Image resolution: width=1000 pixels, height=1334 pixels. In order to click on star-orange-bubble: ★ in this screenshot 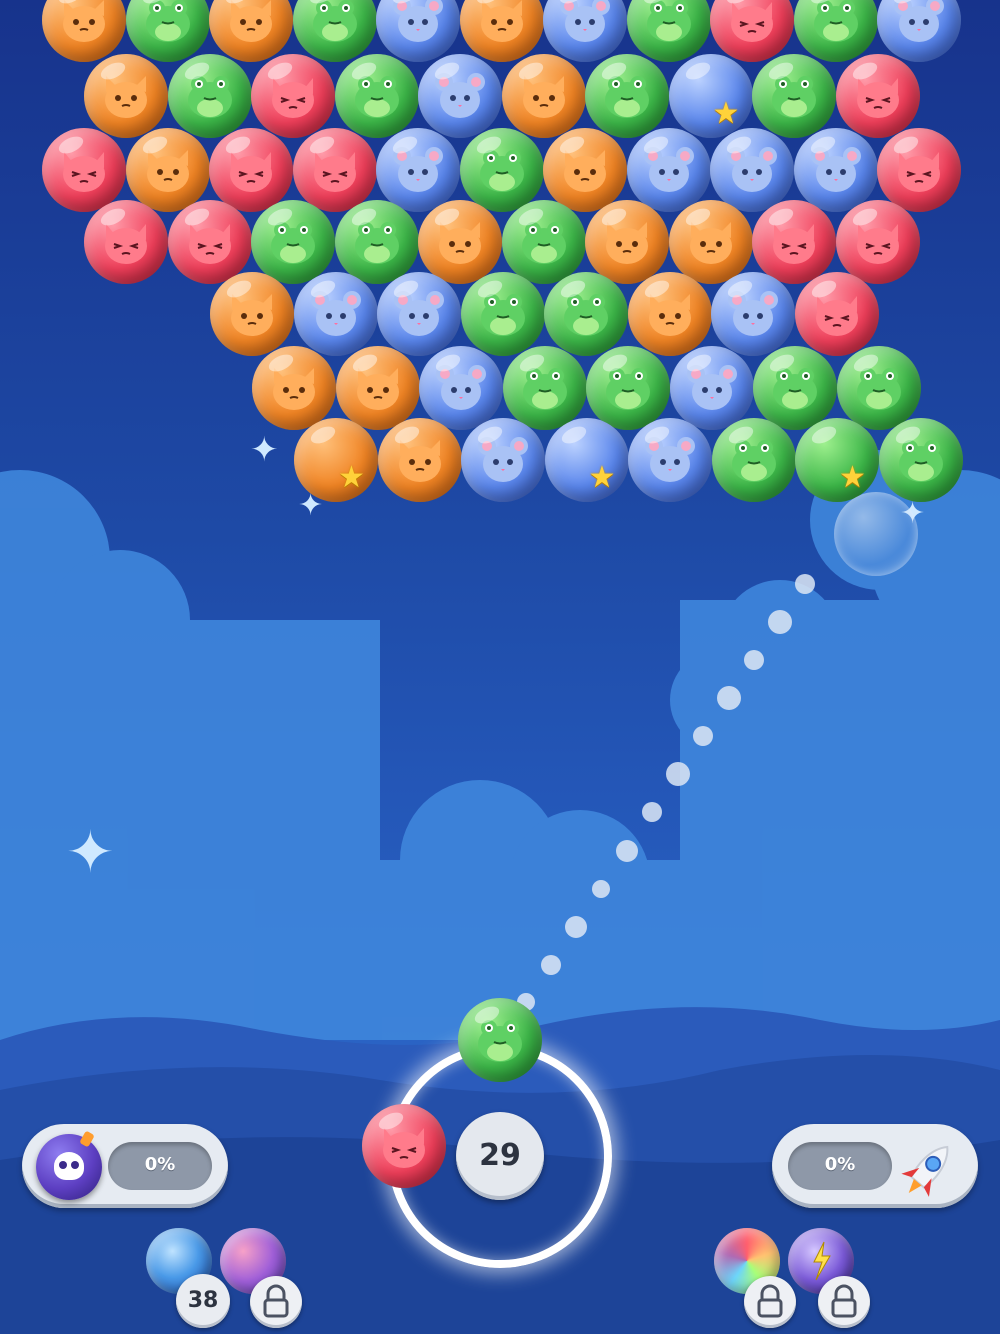, I will do `click(336, 460)`.